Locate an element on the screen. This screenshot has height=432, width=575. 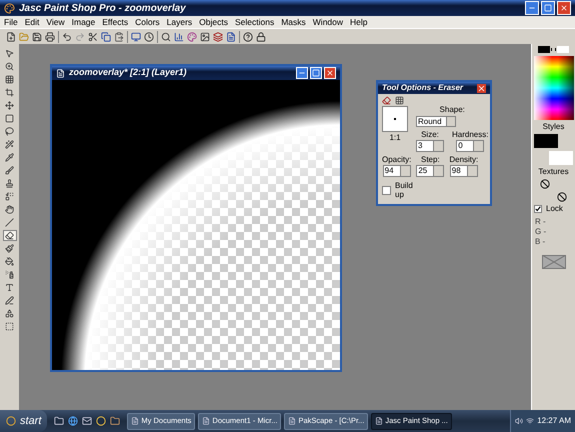
shape-dropdown: Round is located at coordinates (436, 121).